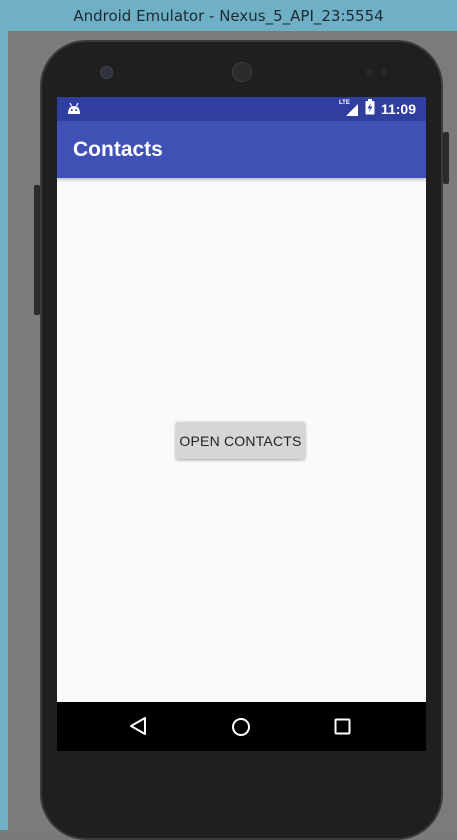 The image size is (457, 840). I want to click on back-icon, so click(138, 728).